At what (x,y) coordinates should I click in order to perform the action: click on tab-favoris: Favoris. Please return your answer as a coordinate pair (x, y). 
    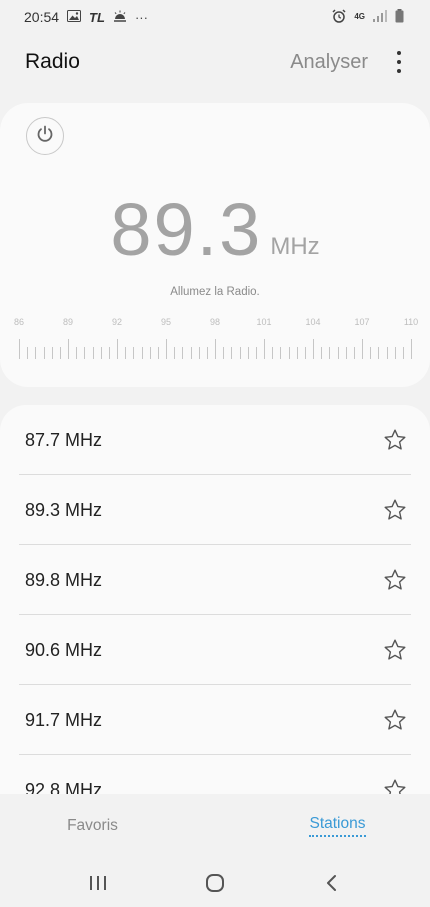
    Looking at the image, I should click on (107, 826).